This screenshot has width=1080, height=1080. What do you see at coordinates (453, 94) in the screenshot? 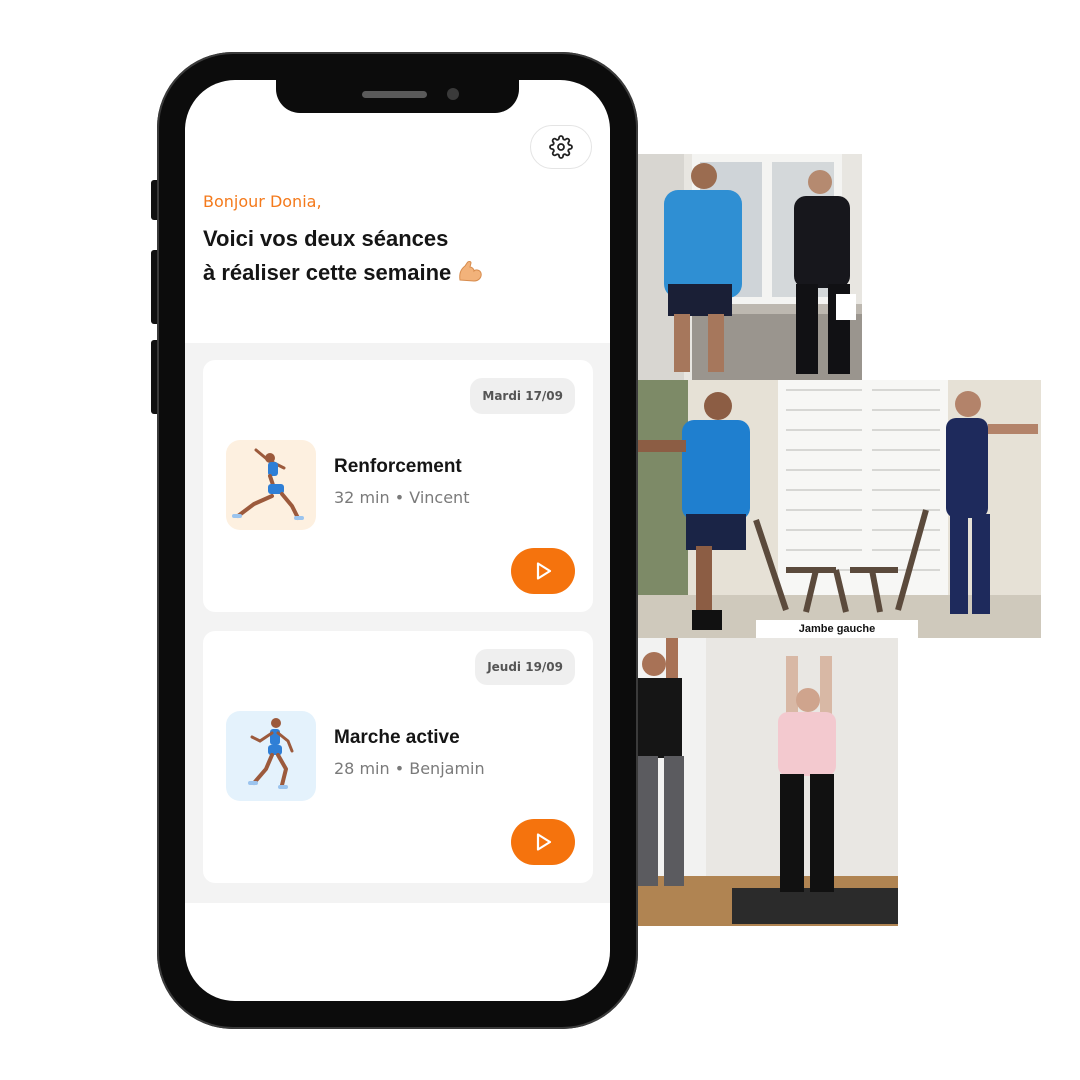
I see `front-camera` at bounding box center [453, 94].